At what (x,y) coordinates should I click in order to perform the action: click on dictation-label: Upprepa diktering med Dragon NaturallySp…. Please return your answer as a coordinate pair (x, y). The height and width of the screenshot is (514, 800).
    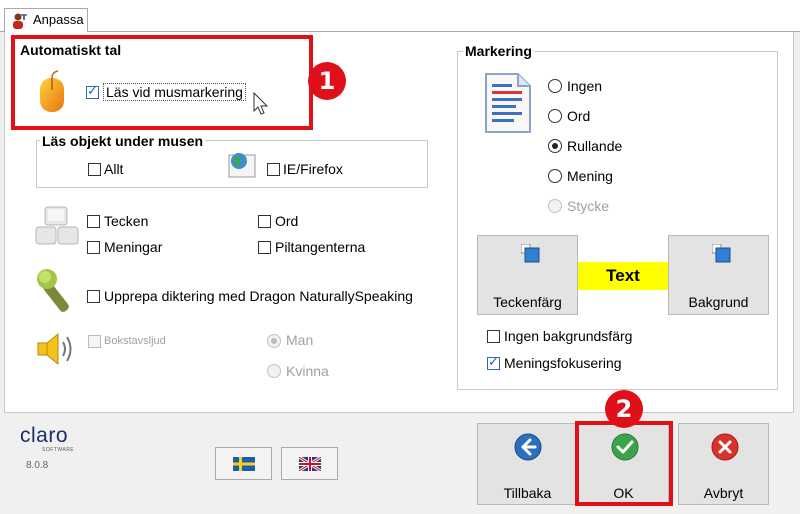
    Looking at the image, I should click on (258, 296).